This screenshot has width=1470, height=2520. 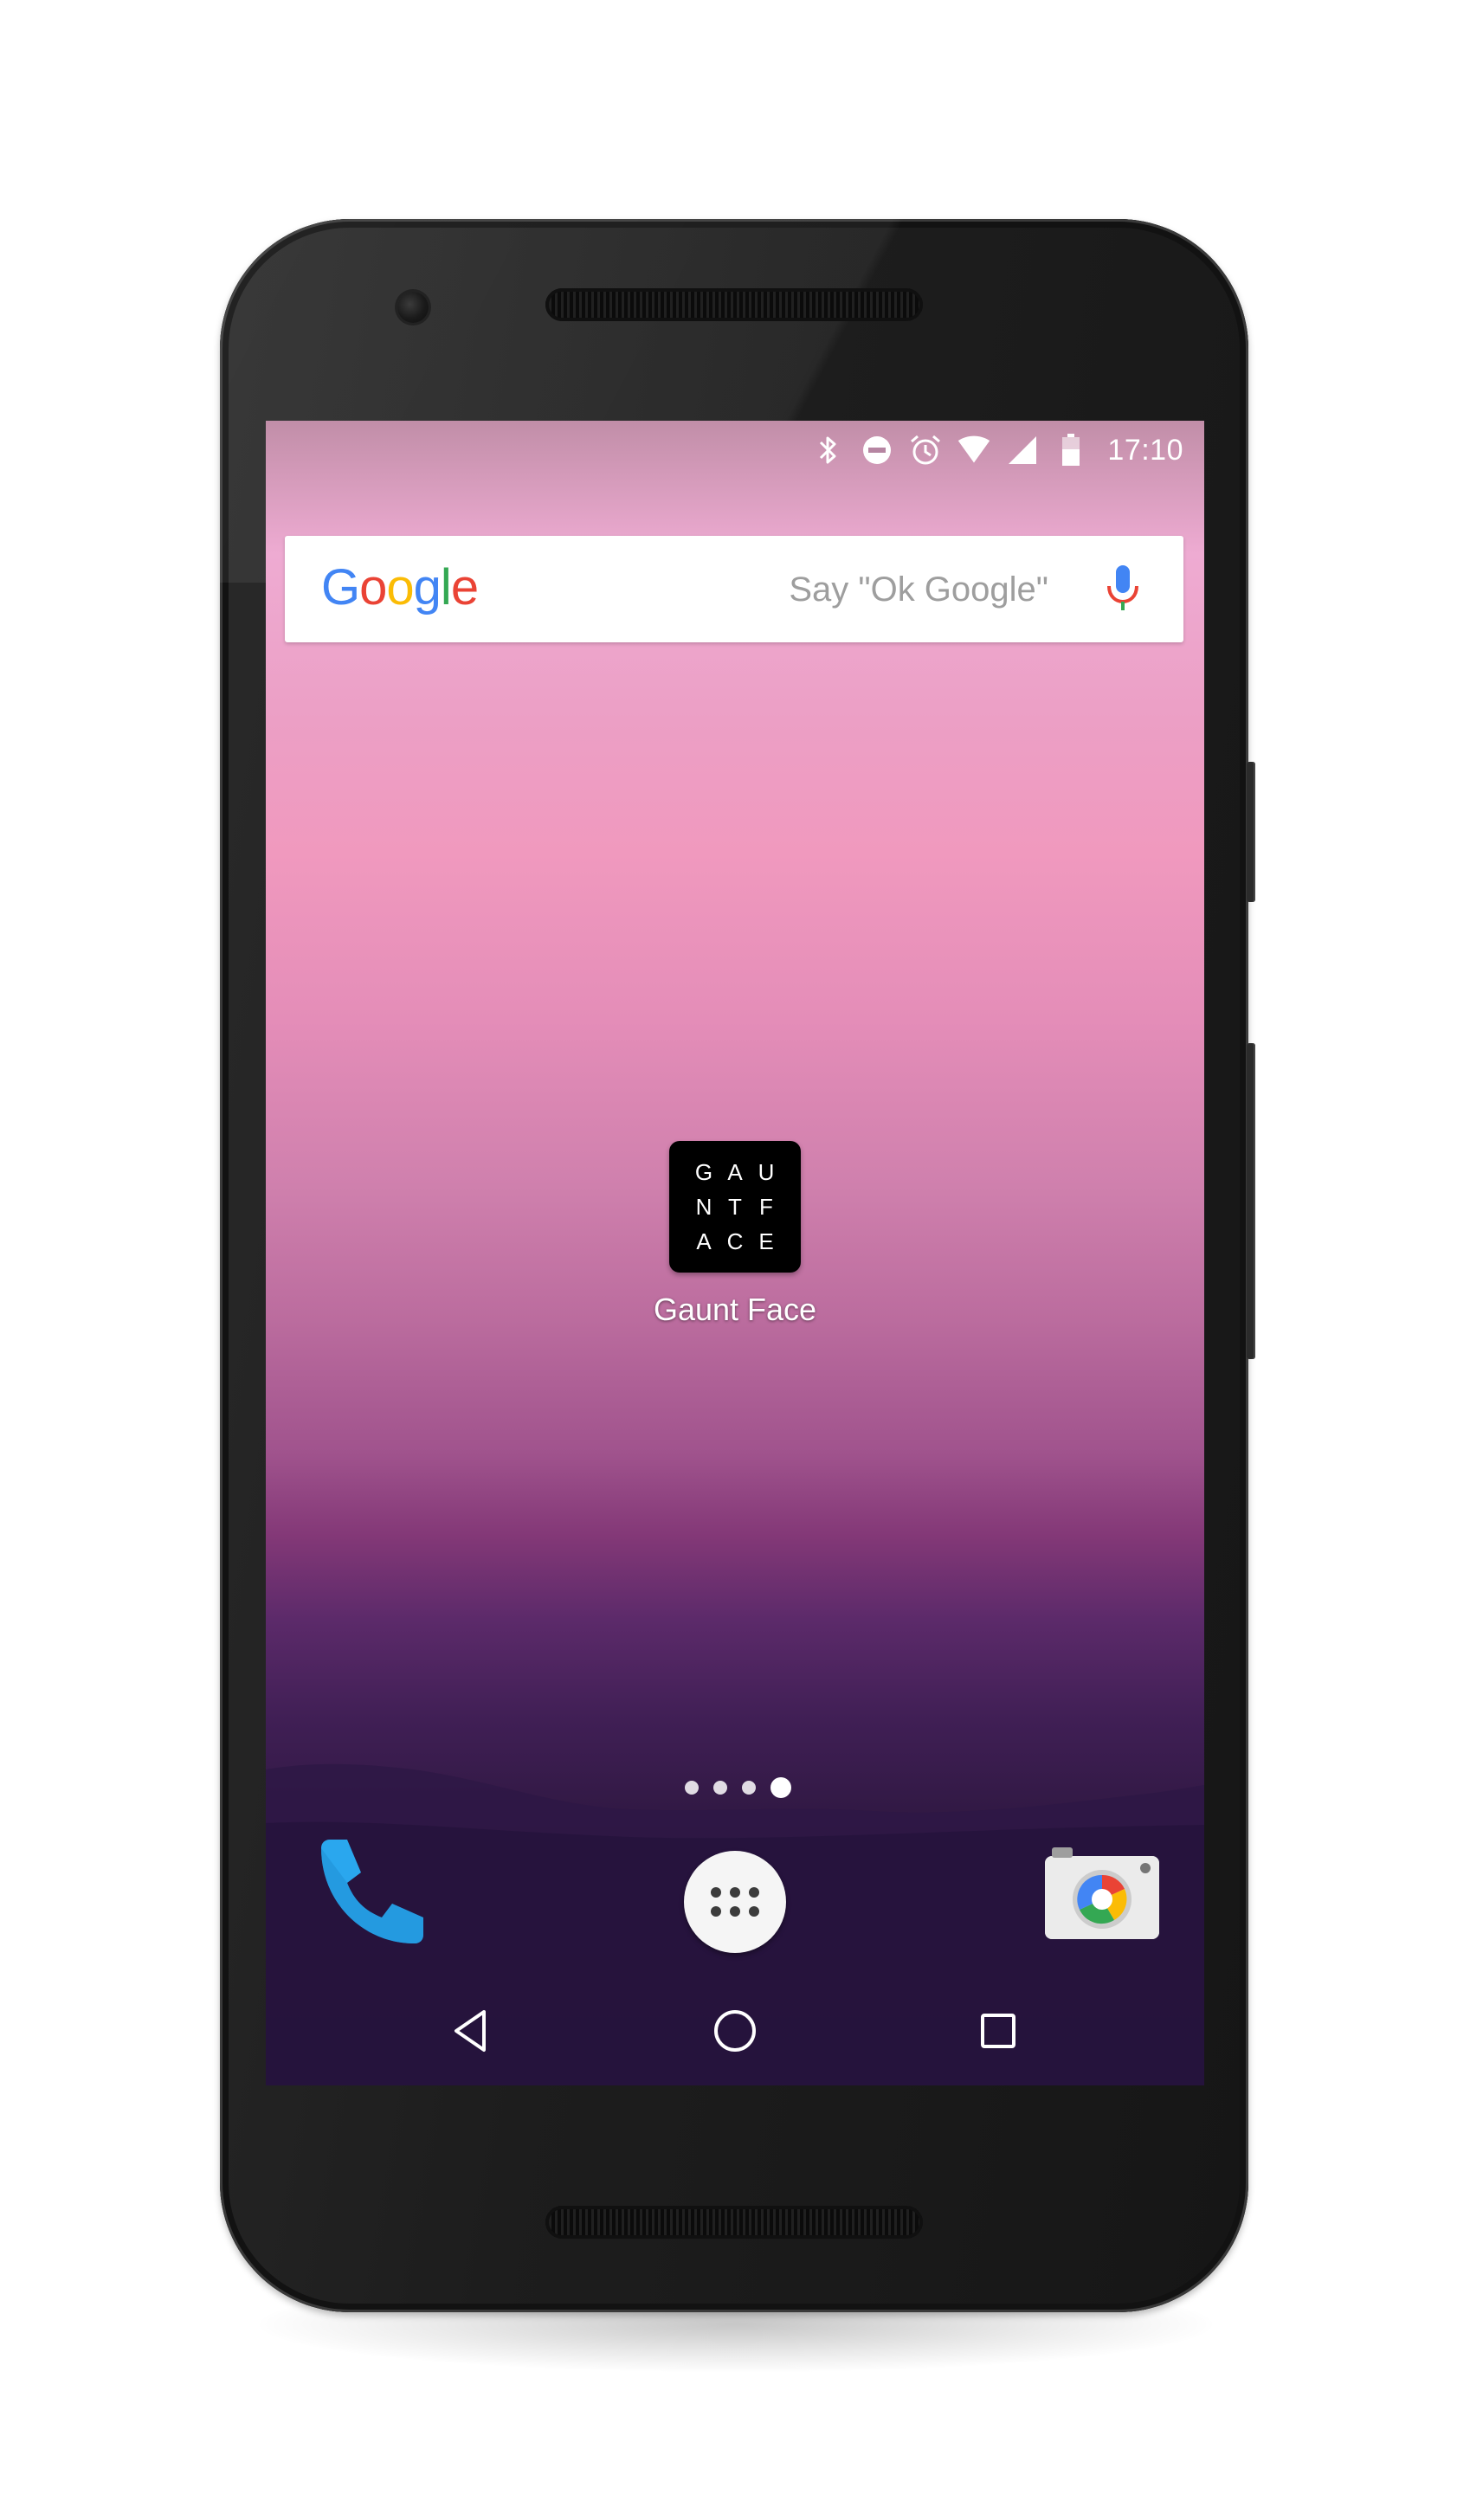 I want to click on front-camera, so click(x=413, y=307).